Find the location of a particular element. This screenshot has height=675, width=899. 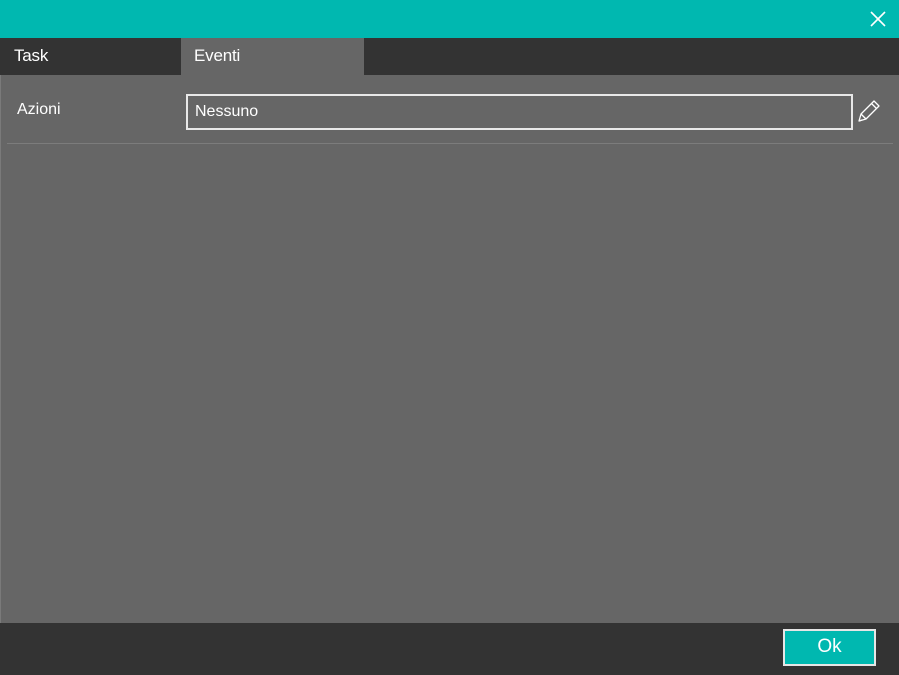

dialog-footer: Ok is located at coordinates (449, 649).